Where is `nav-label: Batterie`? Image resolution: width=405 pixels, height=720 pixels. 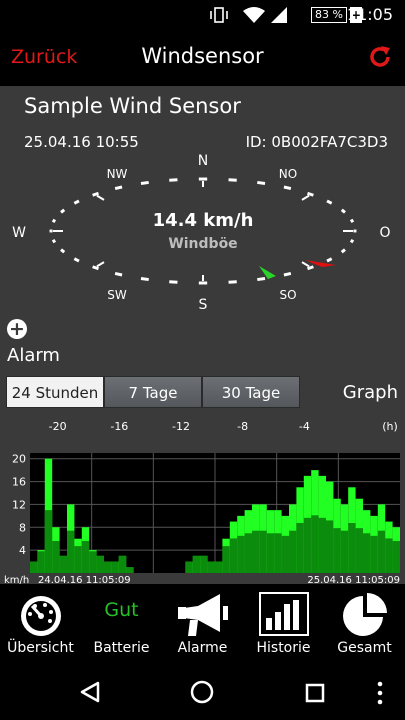
nav-label: Batterie is located at coordinates (121, 648).